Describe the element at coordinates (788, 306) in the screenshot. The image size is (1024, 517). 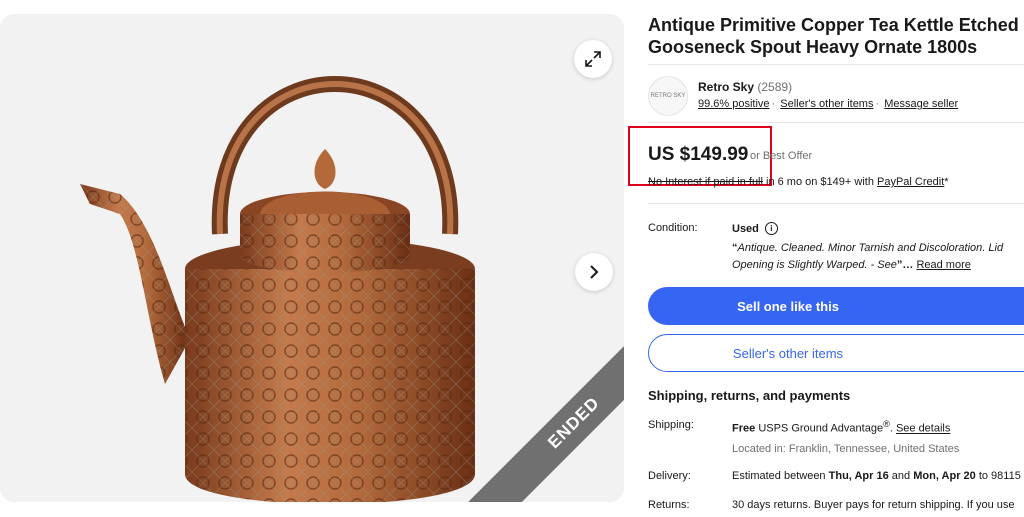
I see `sell-one-label: Sell one like this` at that location.